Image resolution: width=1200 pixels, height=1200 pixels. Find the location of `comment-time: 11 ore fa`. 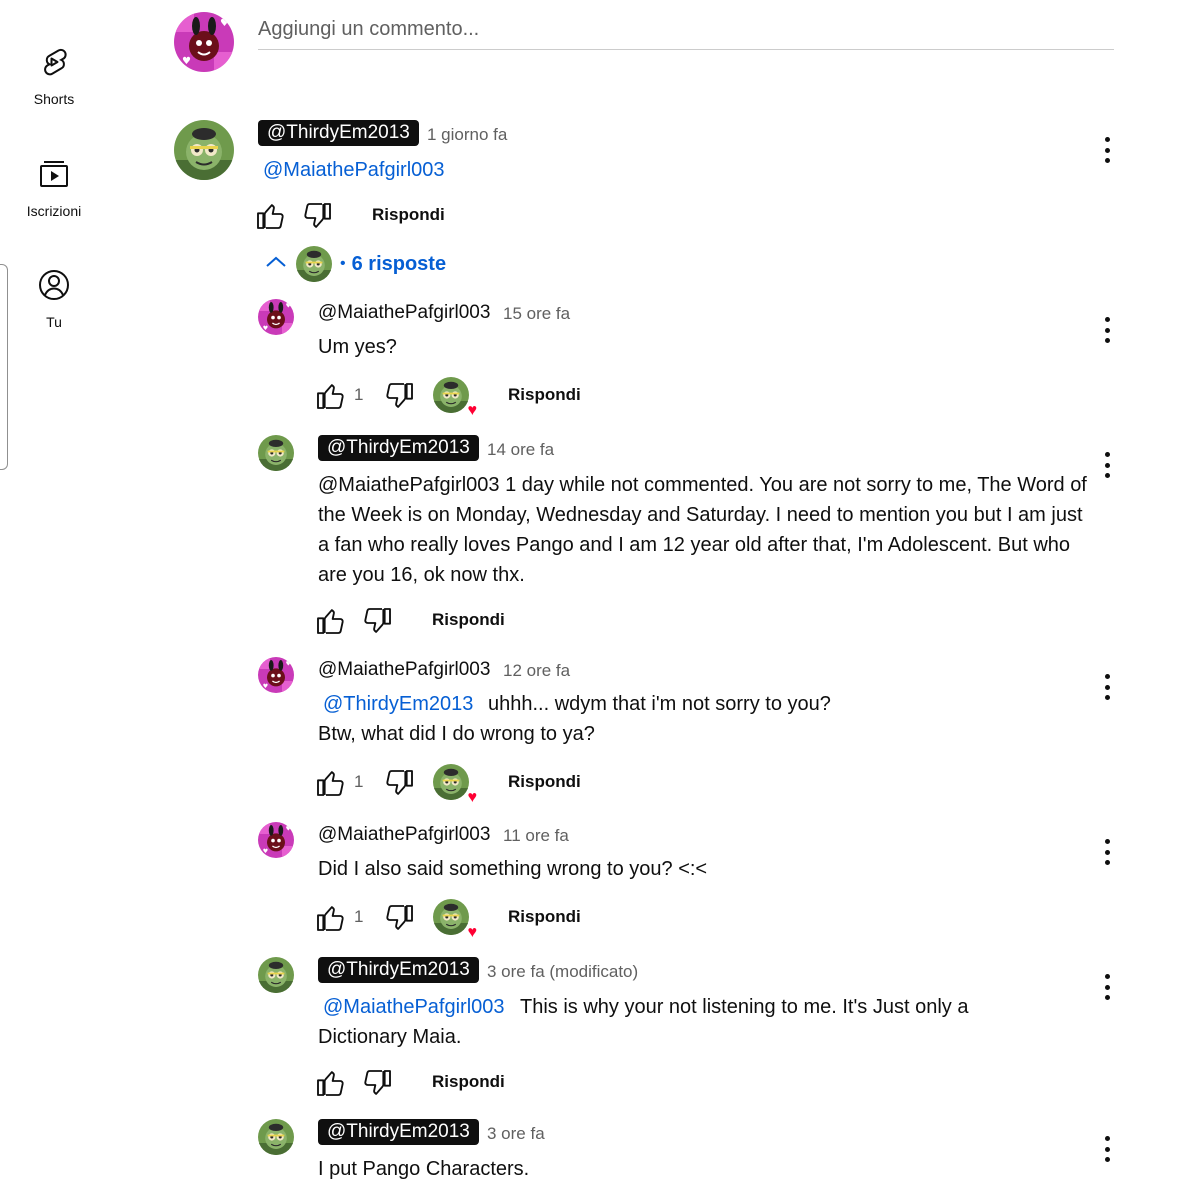

comment-time: 11 ore fa is located at coordinates (536, 836).